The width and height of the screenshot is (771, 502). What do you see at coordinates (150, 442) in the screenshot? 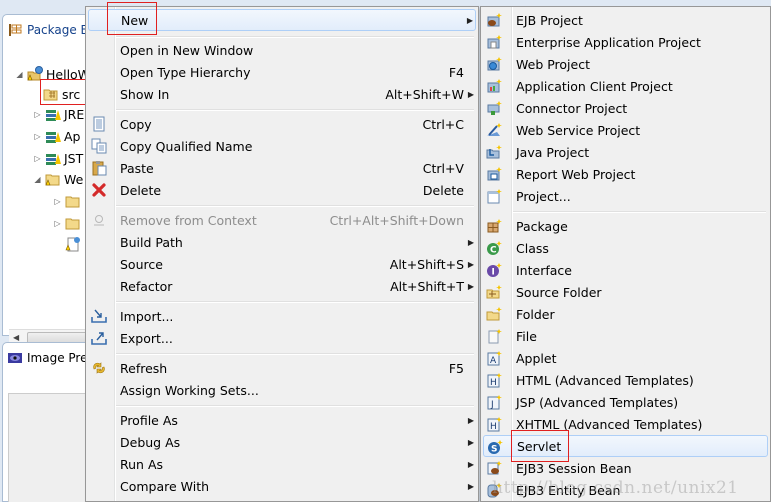
I see `menu-item-label: Debug As` at bounding box center [150, 442].